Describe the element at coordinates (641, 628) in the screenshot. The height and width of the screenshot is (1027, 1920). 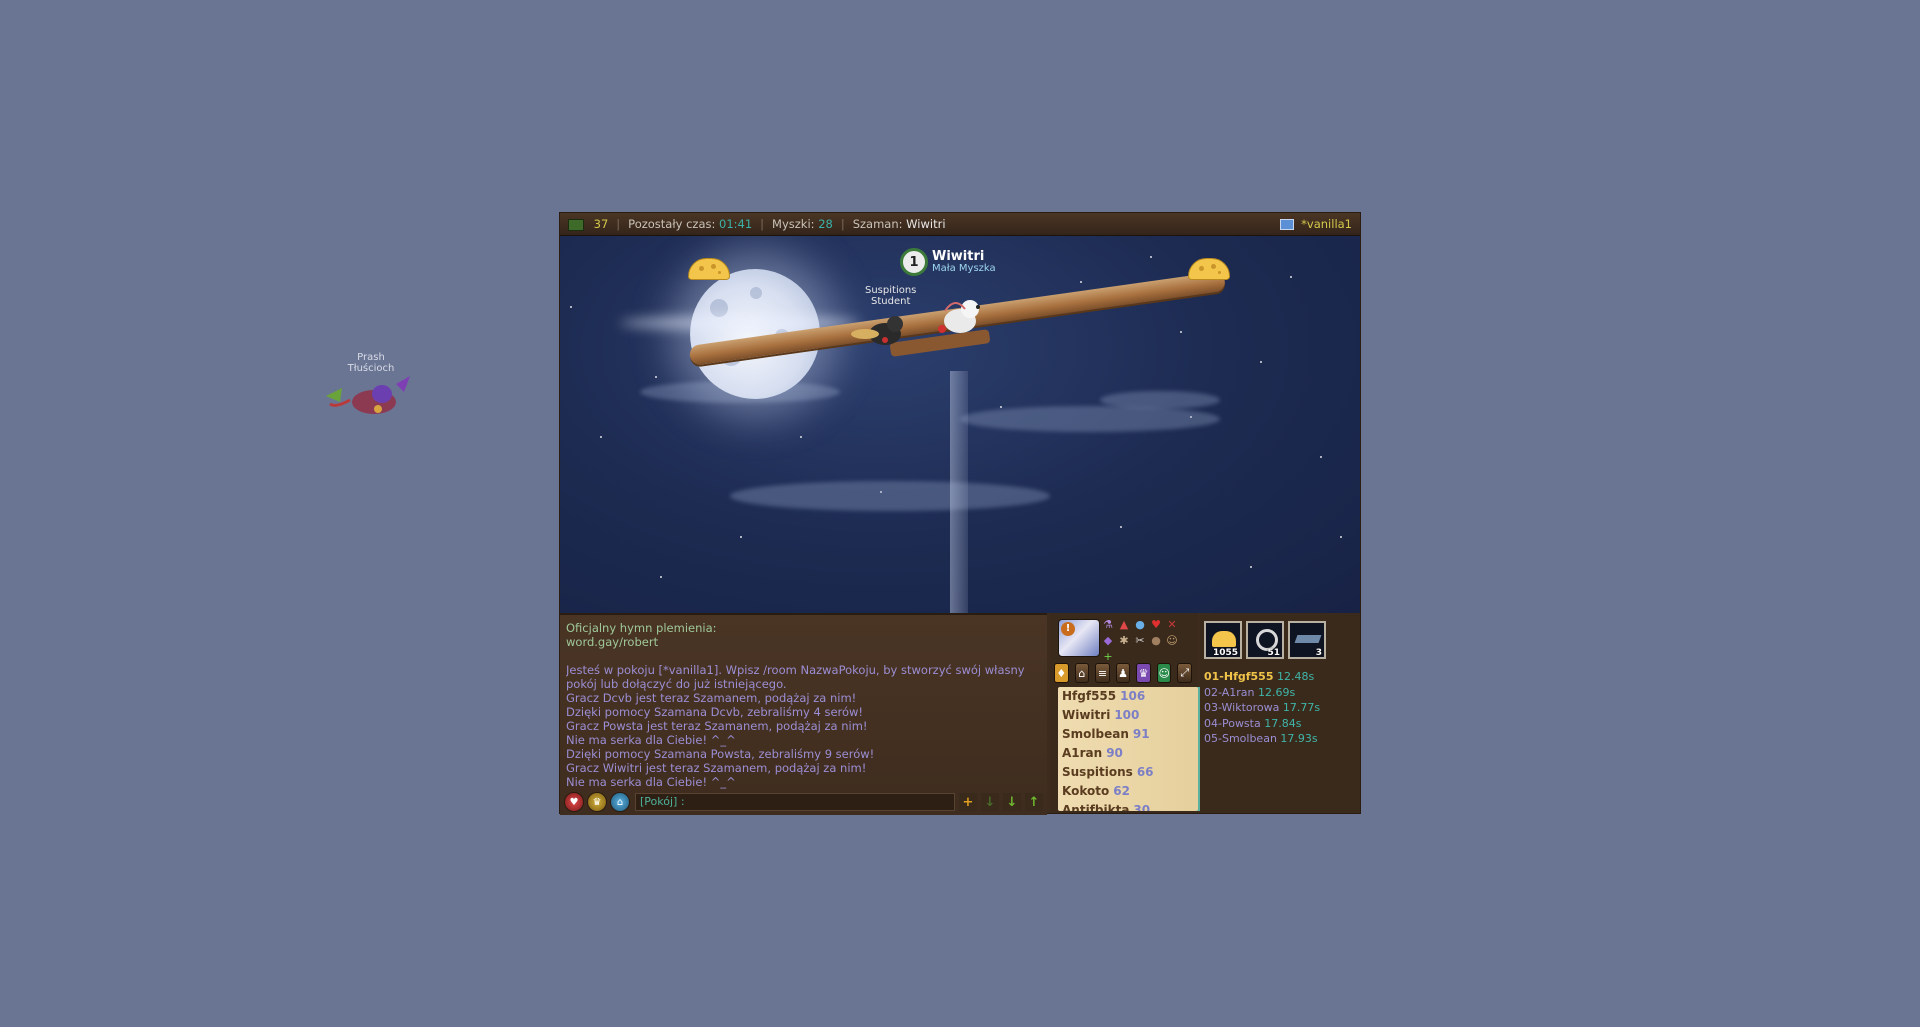
I see `chat-line: Oficjalny hymn plemienia:` at that location.